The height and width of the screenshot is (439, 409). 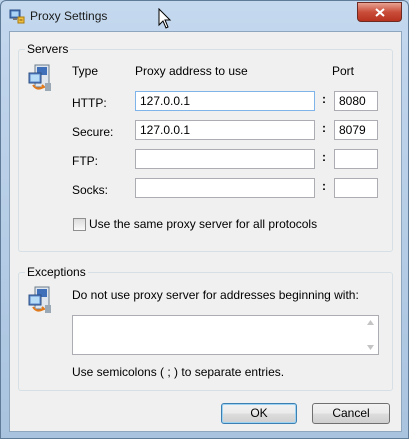 What do you see at coordinates (370, 322) in the screenshot?
I see `scroll-up-arrow-icon` at bounding box center [370, 322].